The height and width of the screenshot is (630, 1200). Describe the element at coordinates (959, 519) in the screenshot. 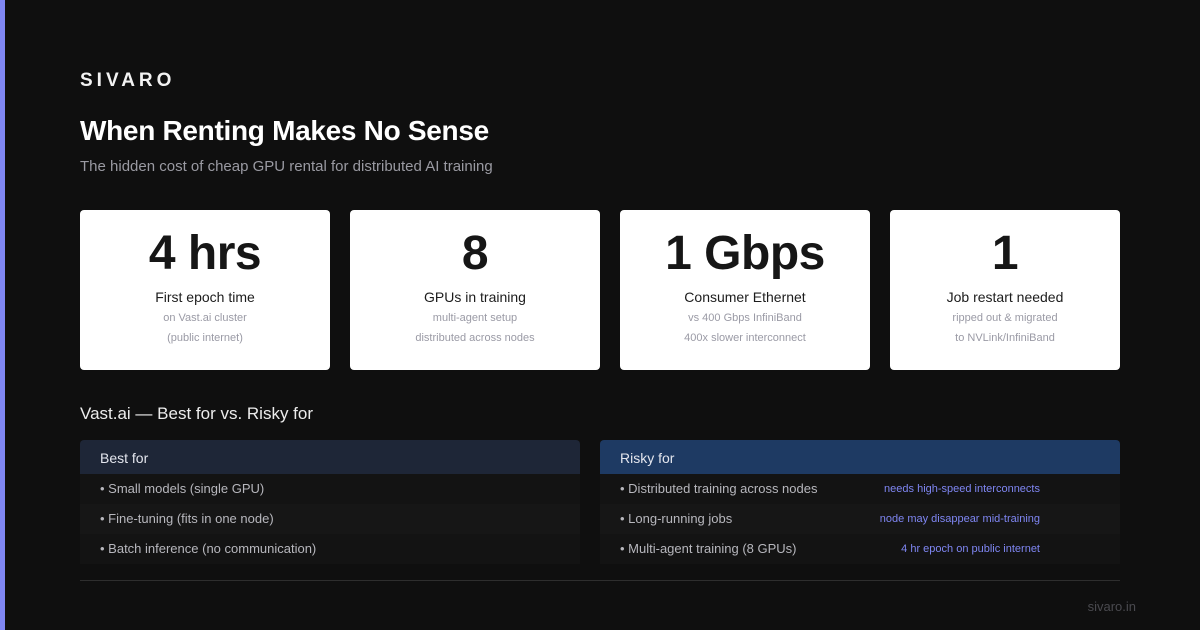

I see `list-item-note: node may disappear mid-training` at that location.